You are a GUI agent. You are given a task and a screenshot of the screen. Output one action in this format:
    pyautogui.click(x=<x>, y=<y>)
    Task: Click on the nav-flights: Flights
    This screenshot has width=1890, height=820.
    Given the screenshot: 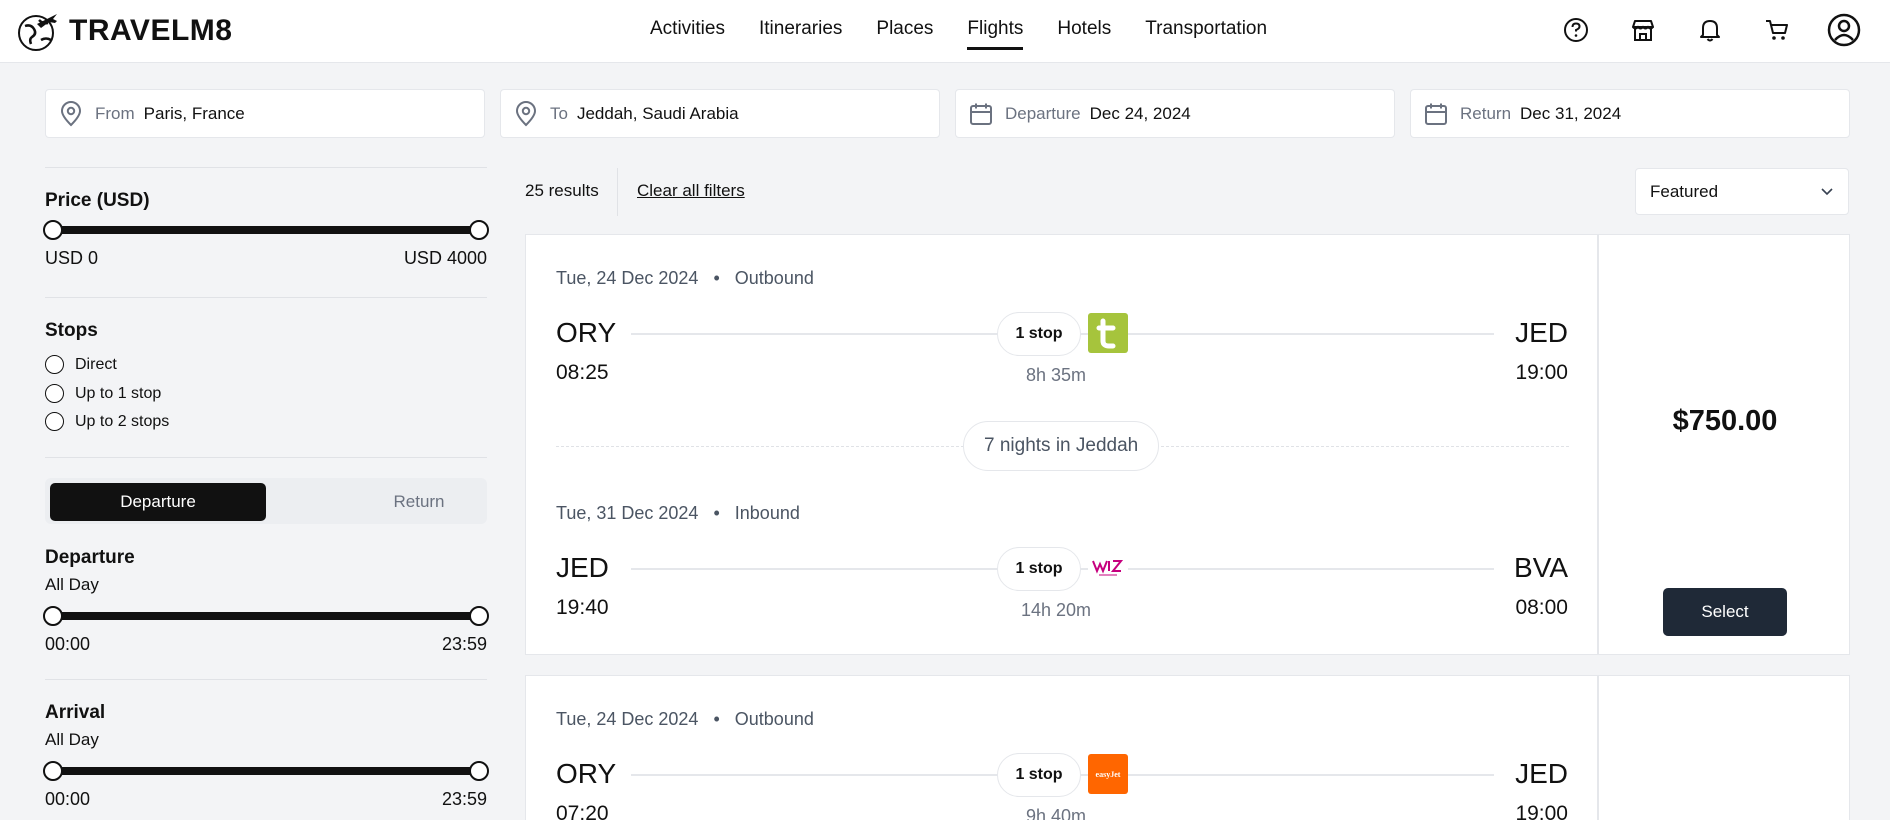 What is the action you would take?
    pyautogui.click(x=995, y=31)
    